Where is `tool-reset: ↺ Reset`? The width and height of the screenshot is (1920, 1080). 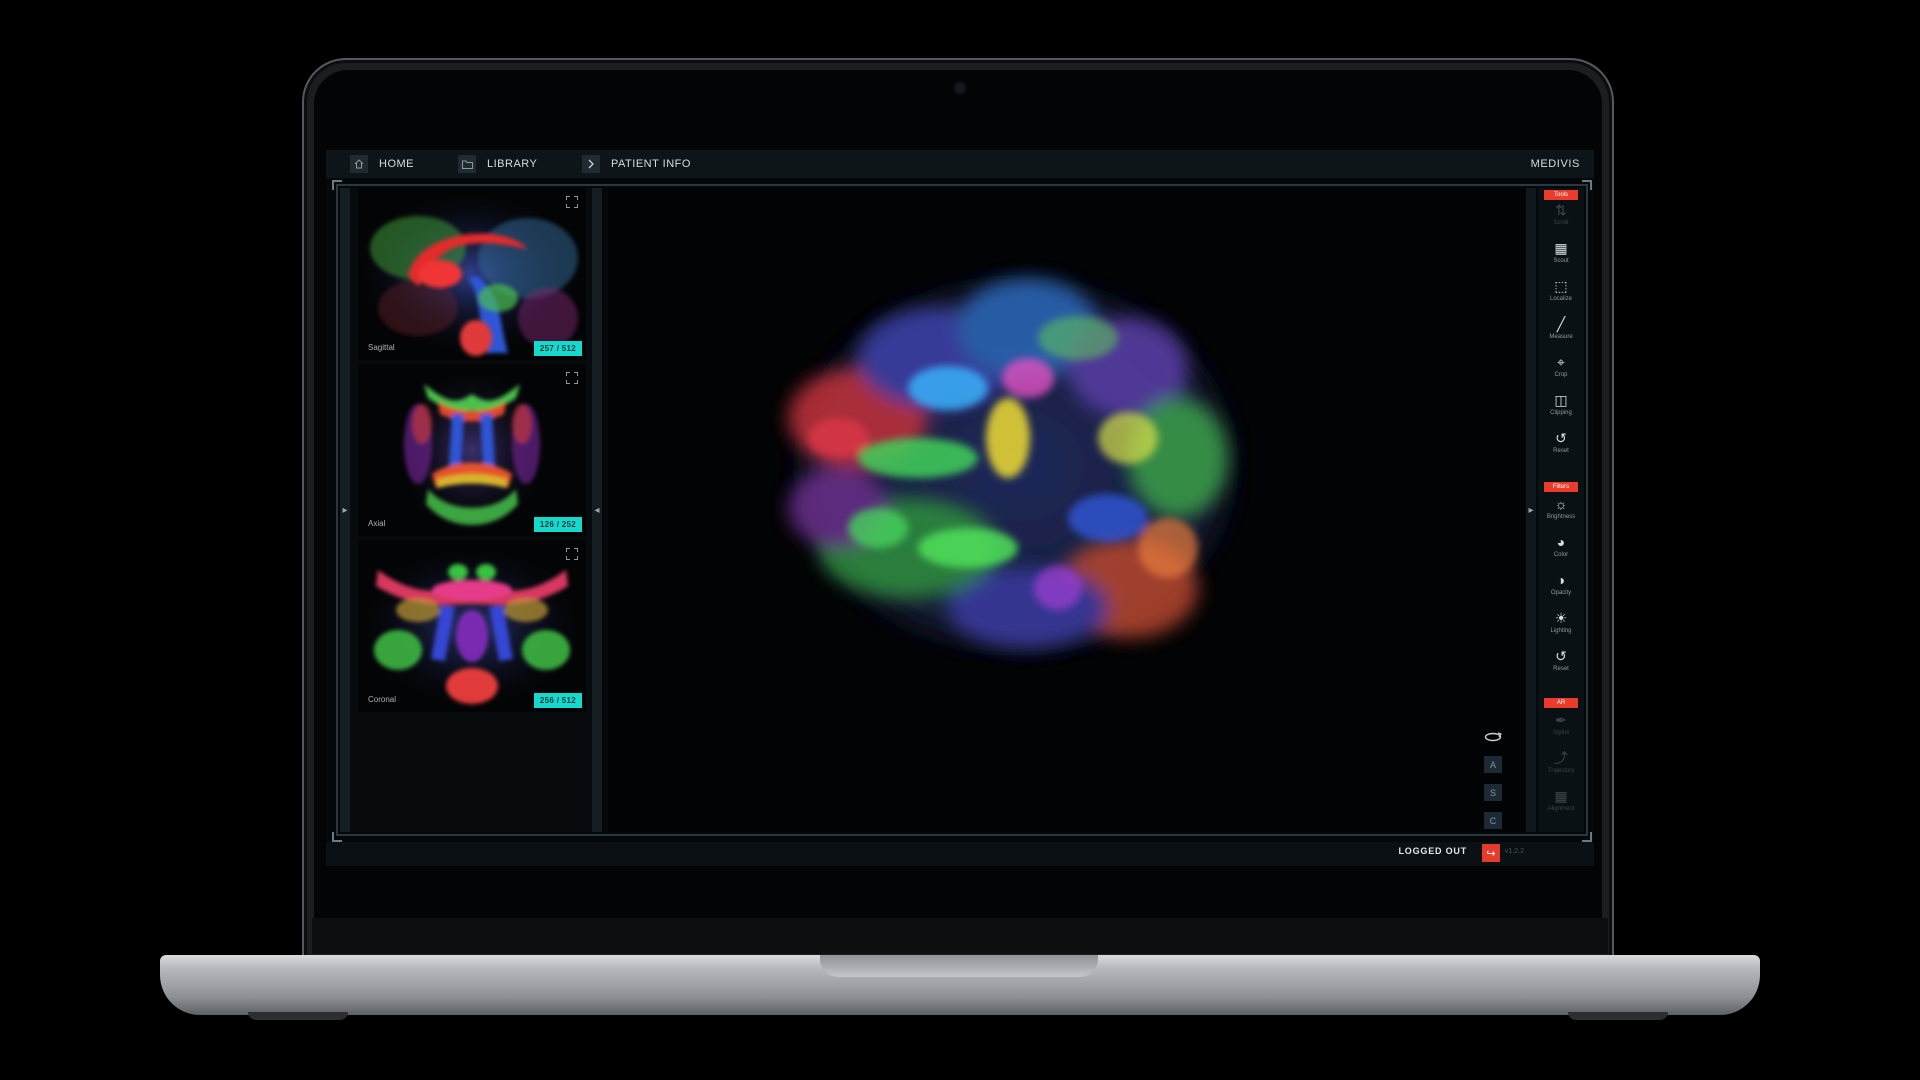 tool-reset: ↺ Reset is located at coordinates (1561, 446).